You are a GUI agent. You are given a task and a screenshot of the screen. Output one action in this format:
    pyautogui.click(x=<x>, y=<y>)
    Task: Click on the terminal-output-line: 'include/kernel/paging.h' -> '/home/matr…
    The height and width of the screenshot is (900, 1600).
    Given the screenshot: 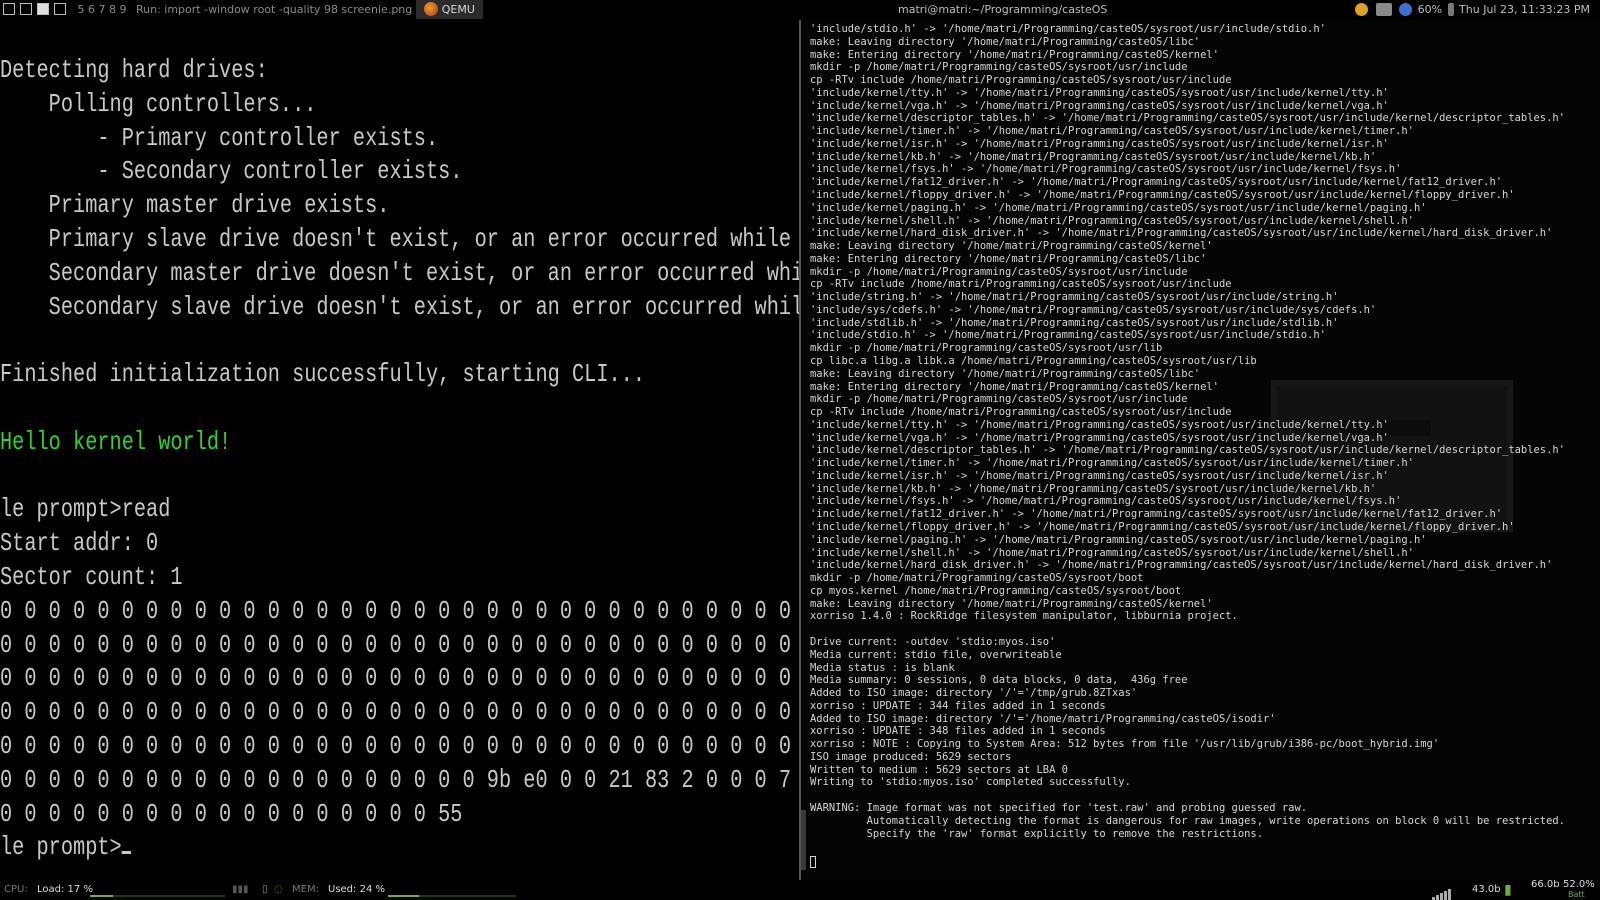 What is the action you would take?
    pyautogui.click(x=1118, y=207)
    